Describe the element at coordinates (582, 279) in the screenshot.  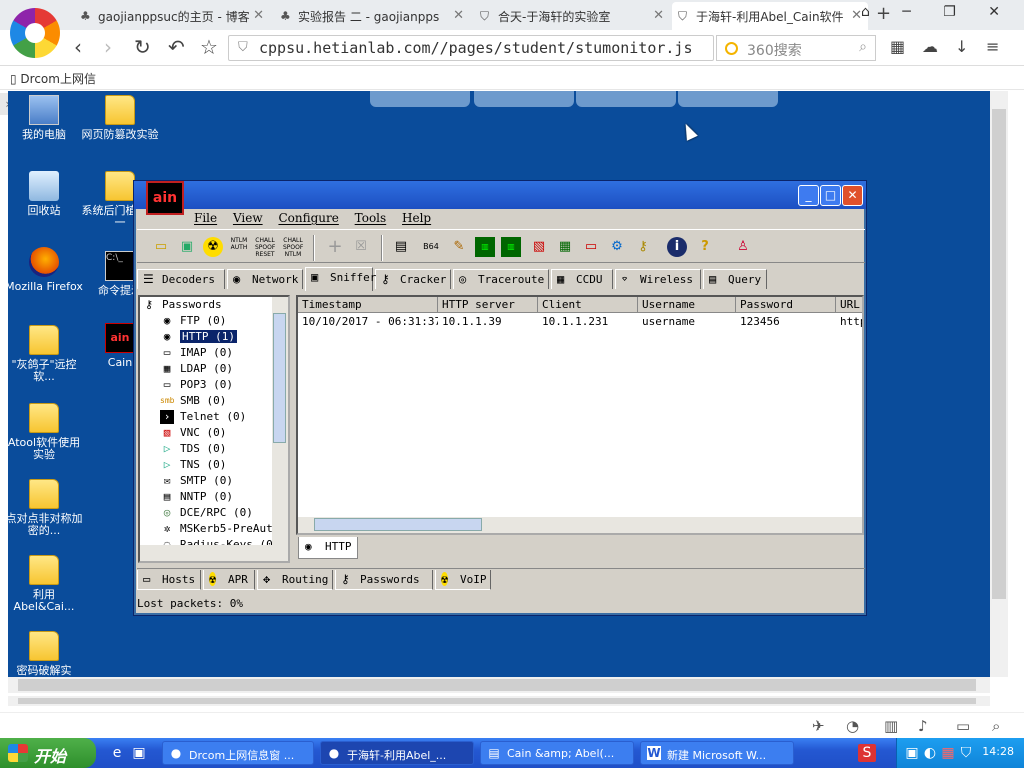
I see `tab-ccdu: ▦ CCDU` at that location.